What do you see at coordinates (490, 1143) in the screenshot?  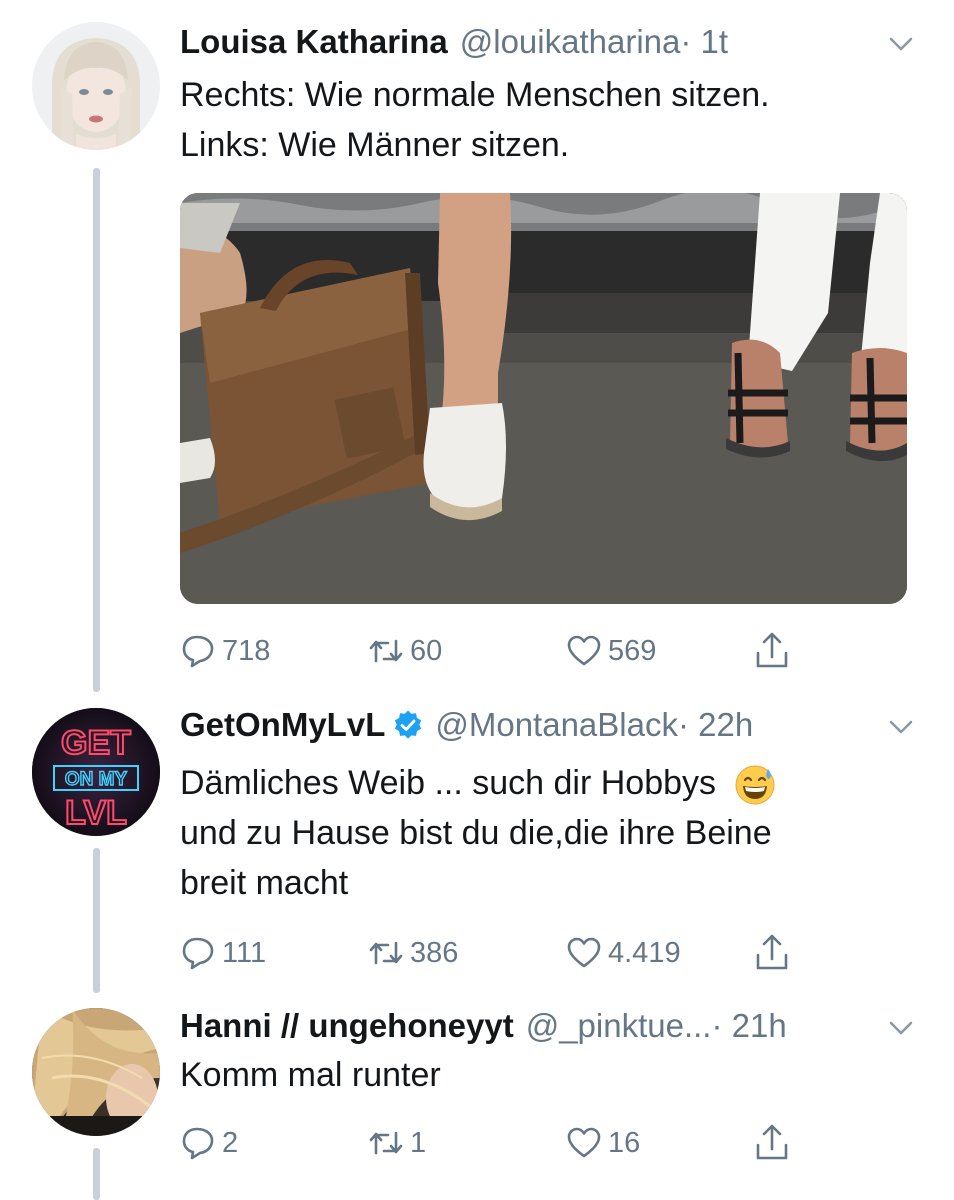 I see `tweet-actions: 2 1 16` at bounding box center [490, 1143].